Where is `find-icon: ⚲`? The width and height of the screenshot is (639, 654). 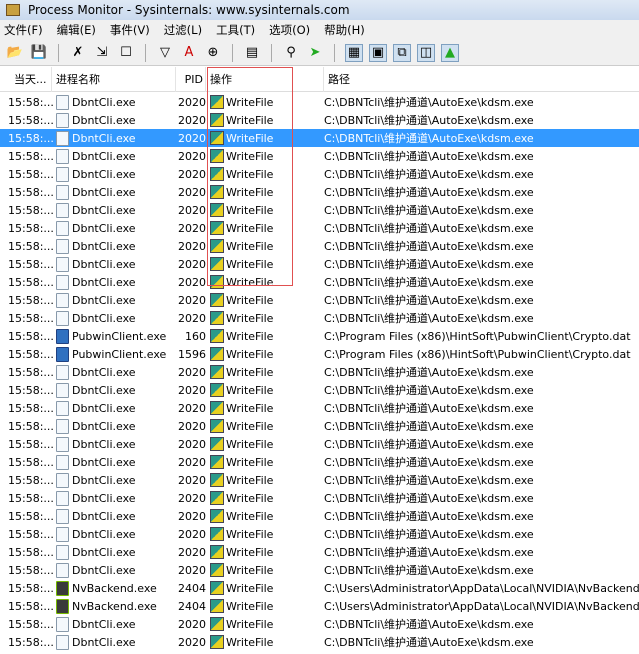
find-icon: ⚲ is located at coordinates (291, 53).